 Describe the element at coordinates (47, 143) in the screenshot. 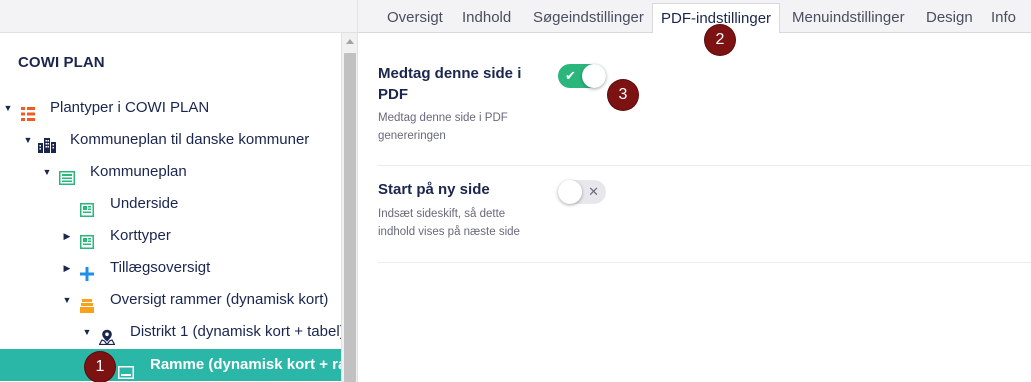

I see `buildings-icon` at that location.